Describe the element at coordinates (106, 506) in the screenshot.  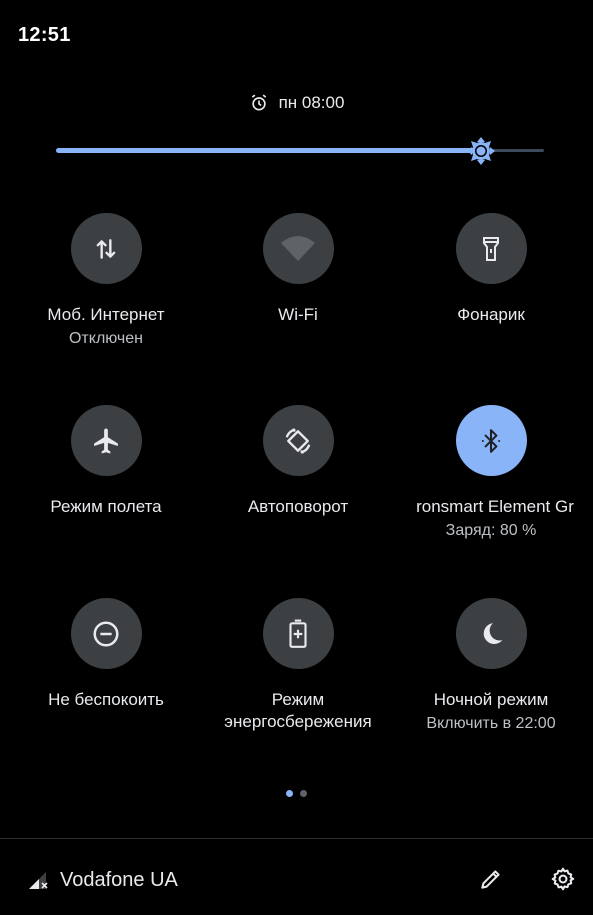
I see `tile-label: Режим полета` at that location.